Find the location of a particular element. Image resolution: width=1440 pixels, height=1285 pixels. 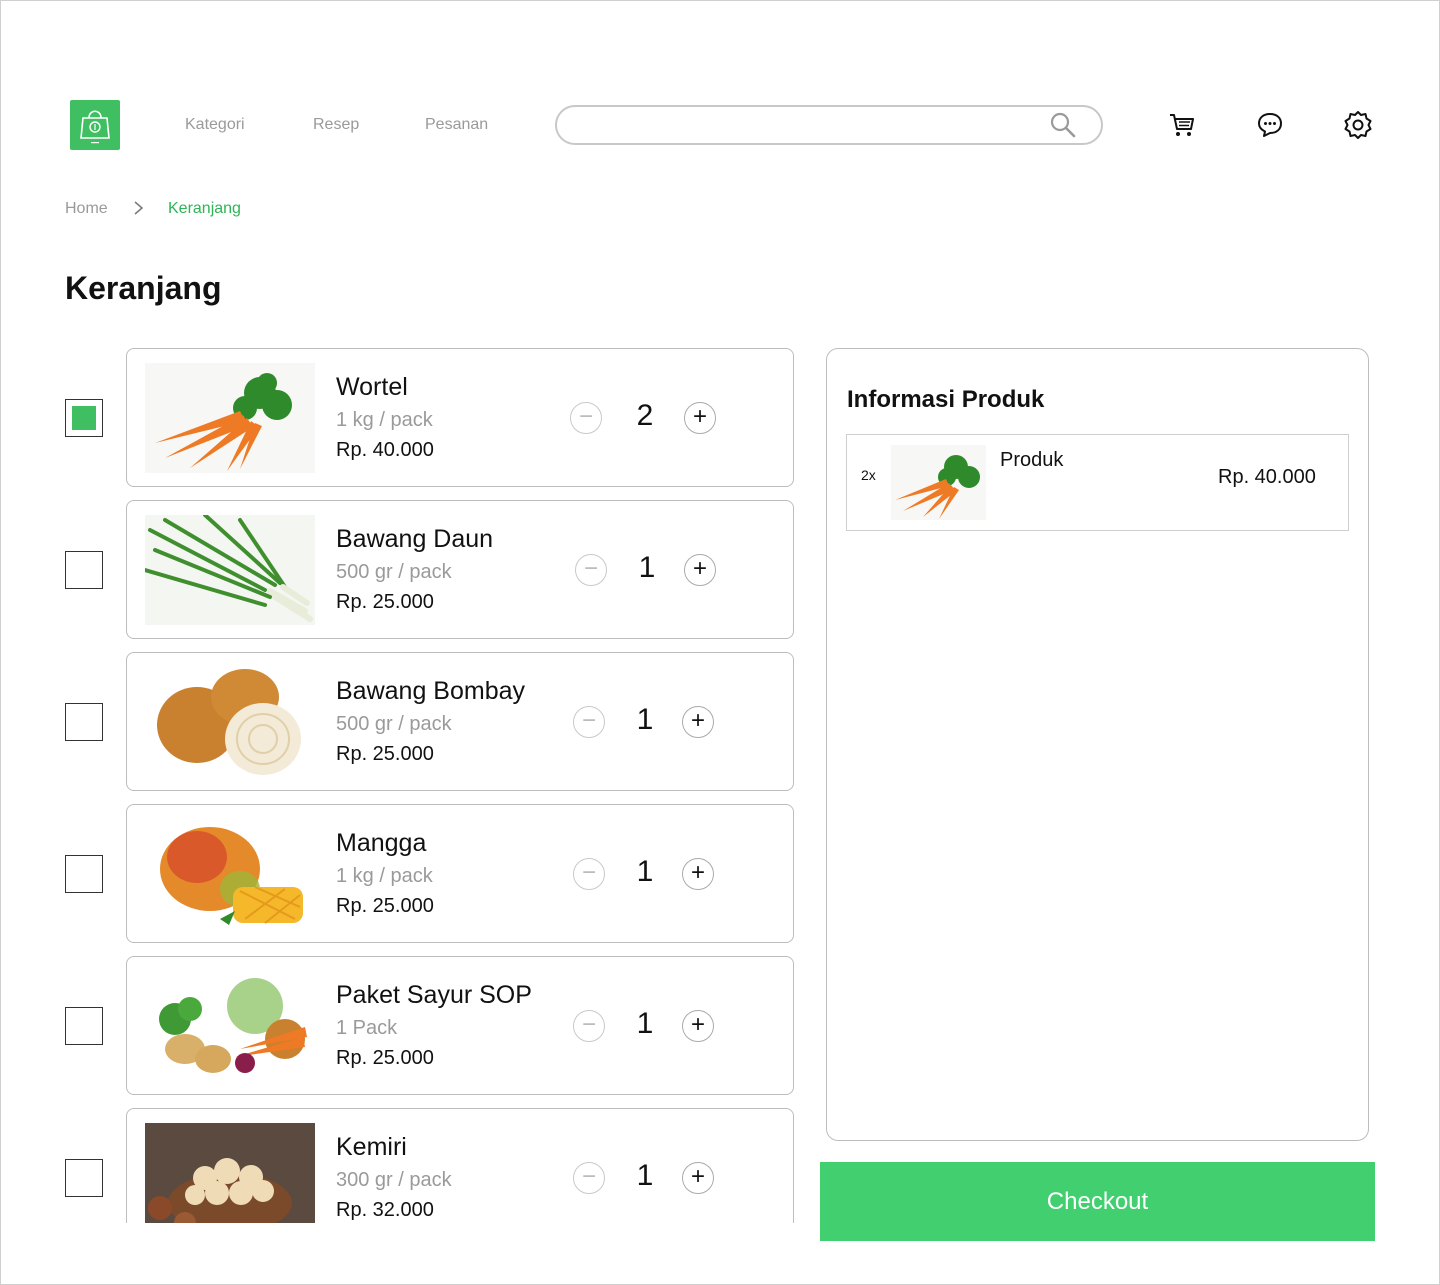

search-input is located at coordinates (829, 125).